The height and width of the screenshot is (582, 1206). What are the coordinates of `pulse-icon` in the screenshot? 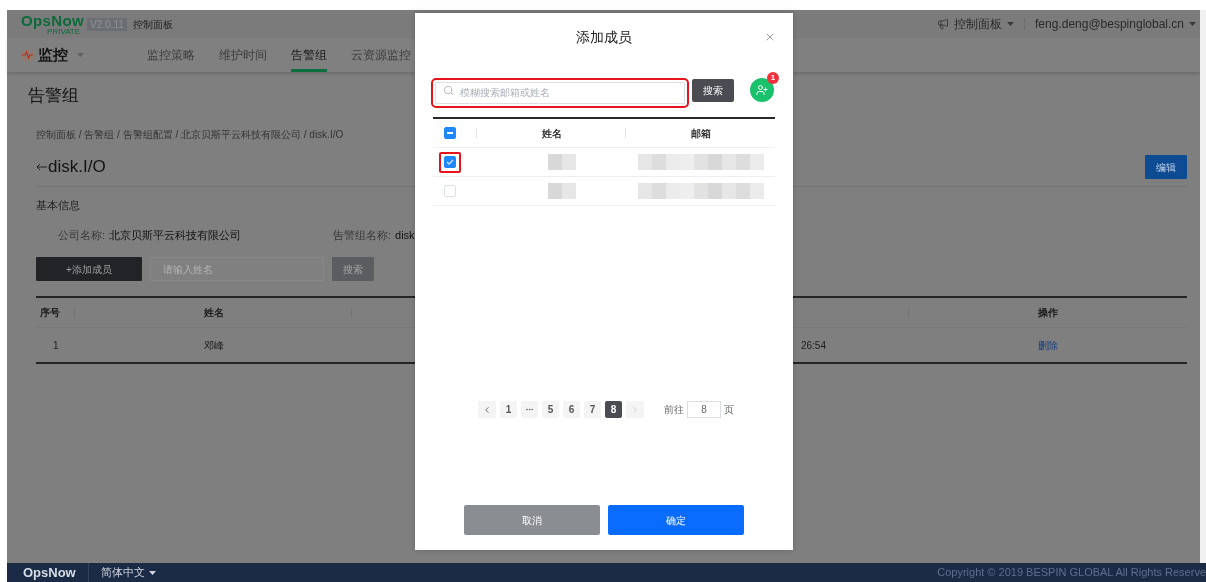 It's located at (27, 55).